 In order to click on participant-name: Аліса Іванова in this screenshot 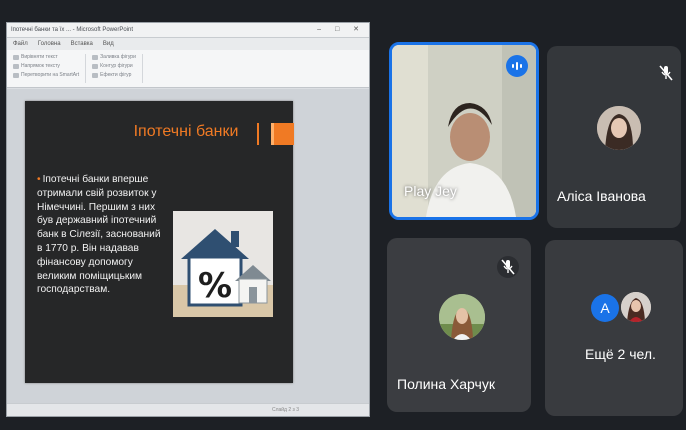, I will do `click(601, 196)`.